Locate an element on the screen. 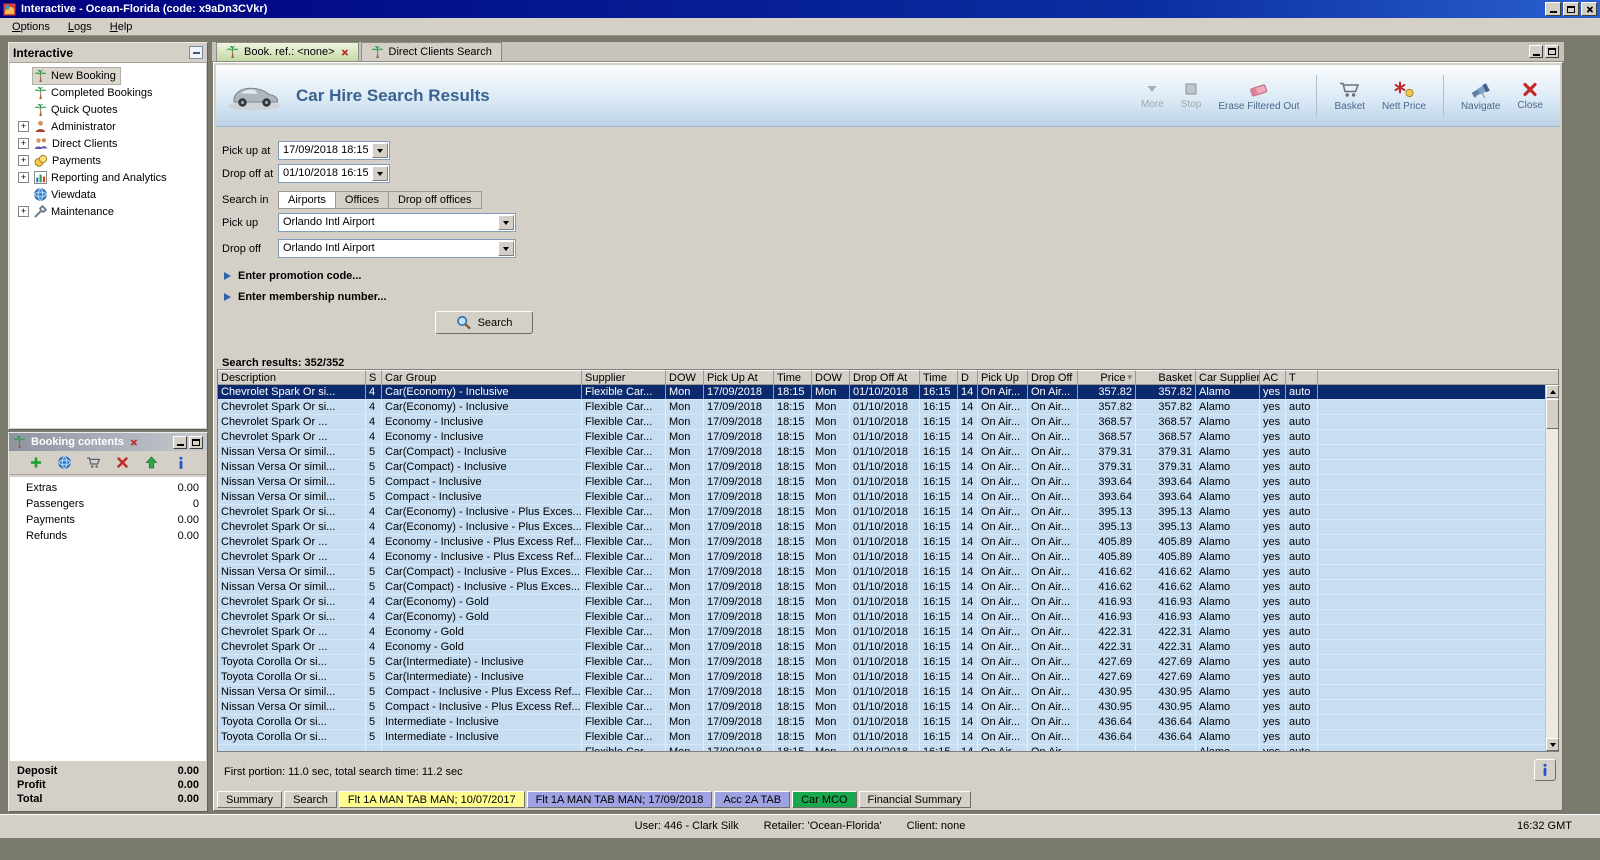 The width and height of the screenshot is (1600, 860). column-header-time: Time is located at coordinates (793, 377).